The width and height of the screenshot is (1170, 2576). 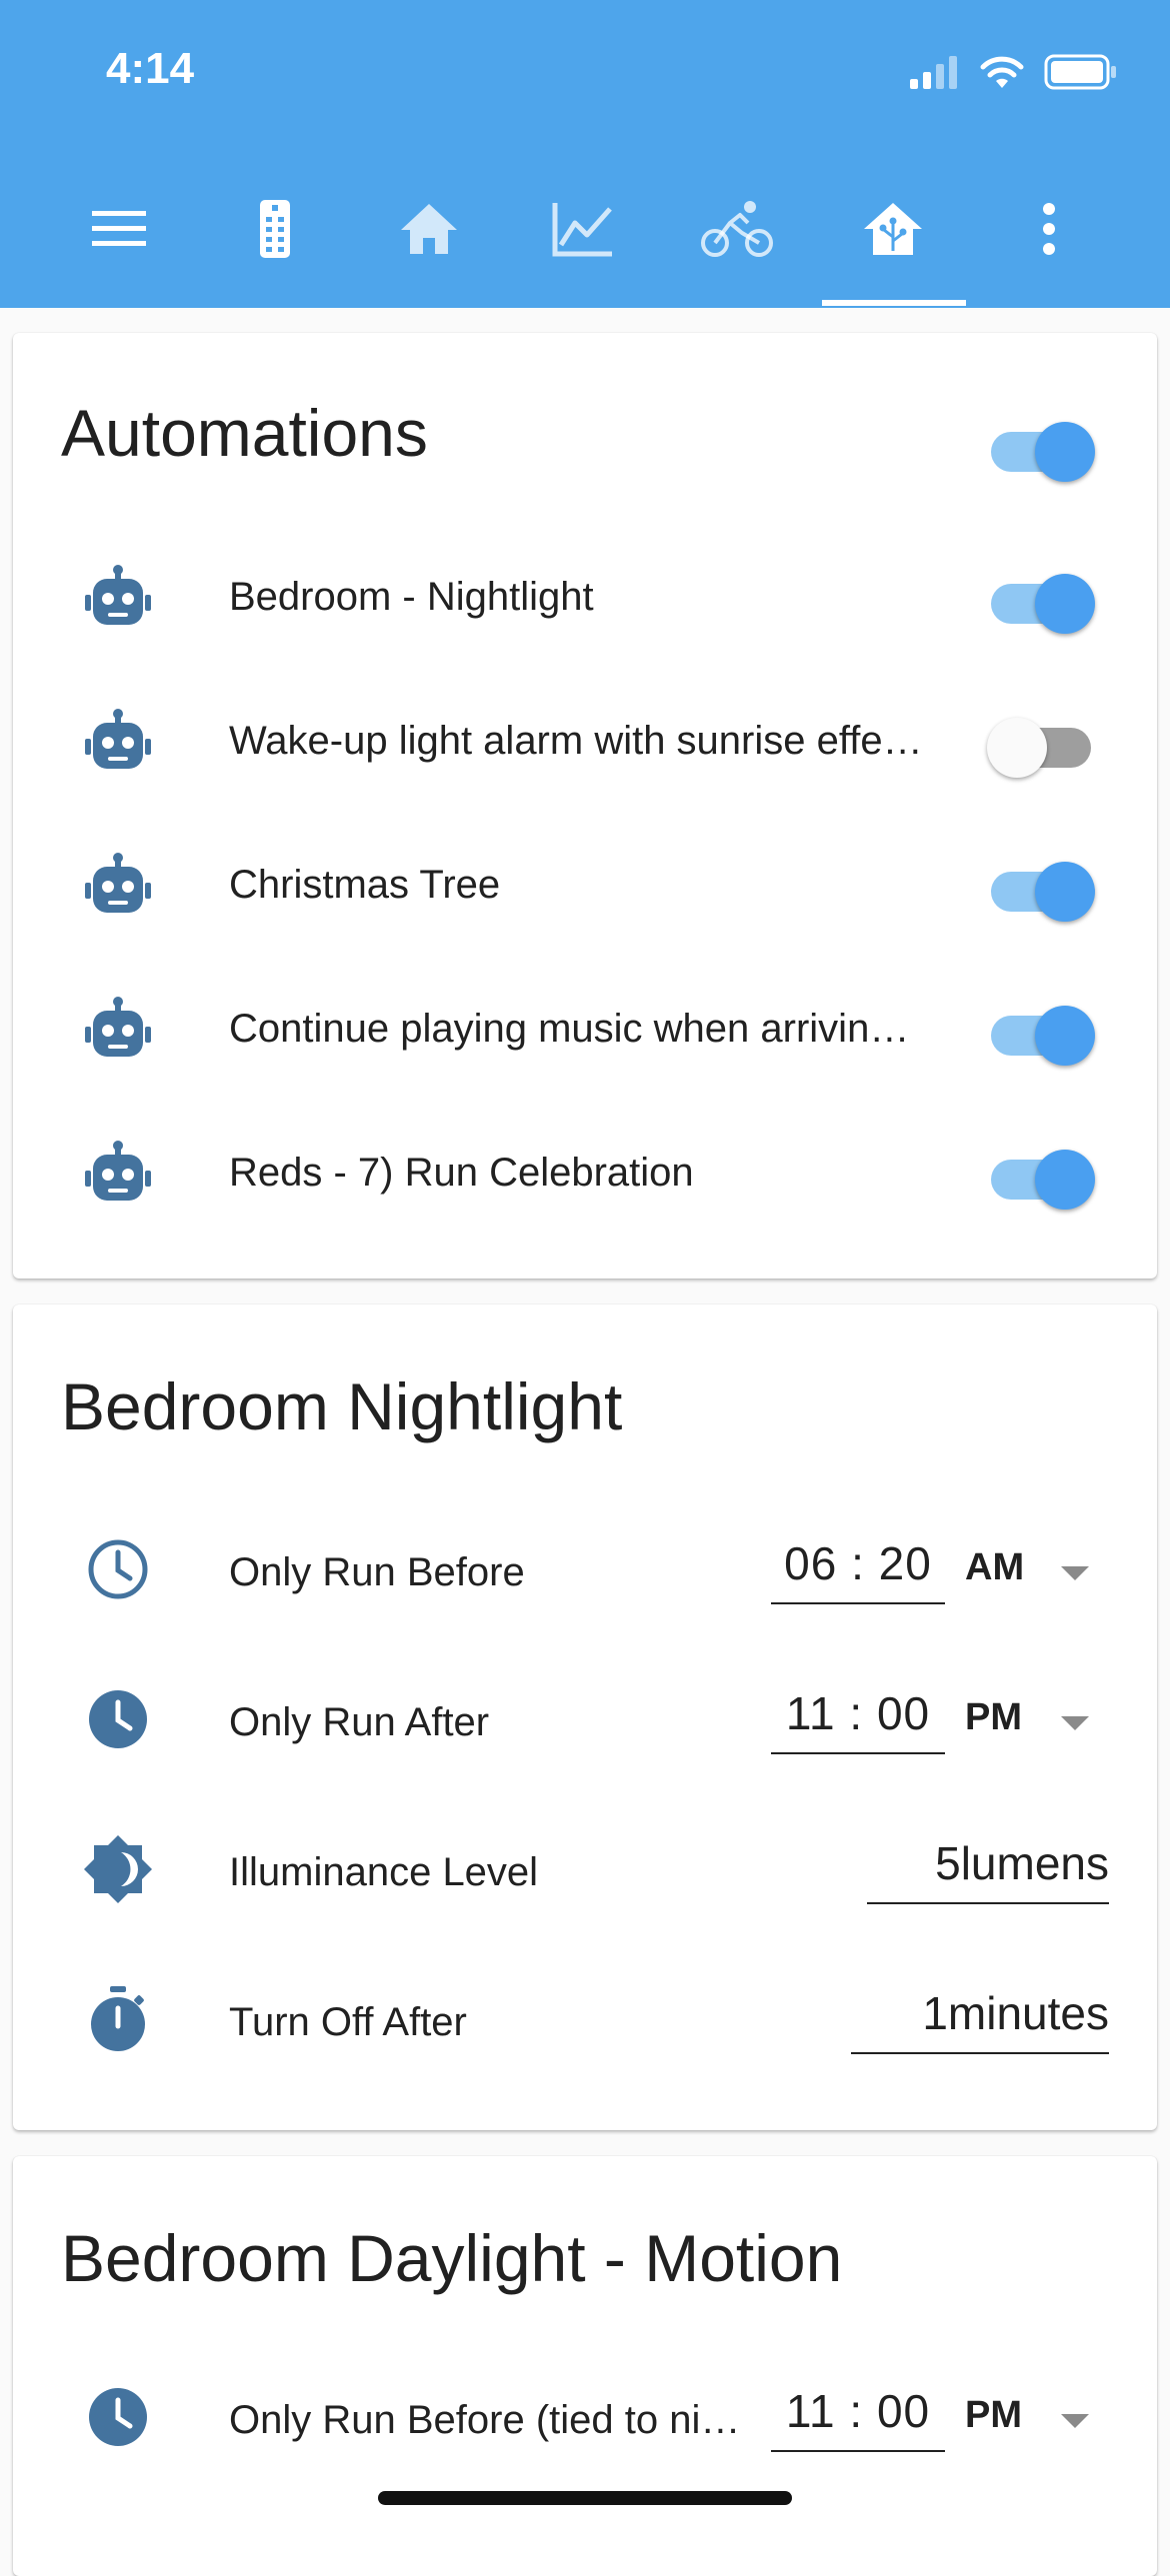 I want to click on status-icons, so click(x=1013, y=72).